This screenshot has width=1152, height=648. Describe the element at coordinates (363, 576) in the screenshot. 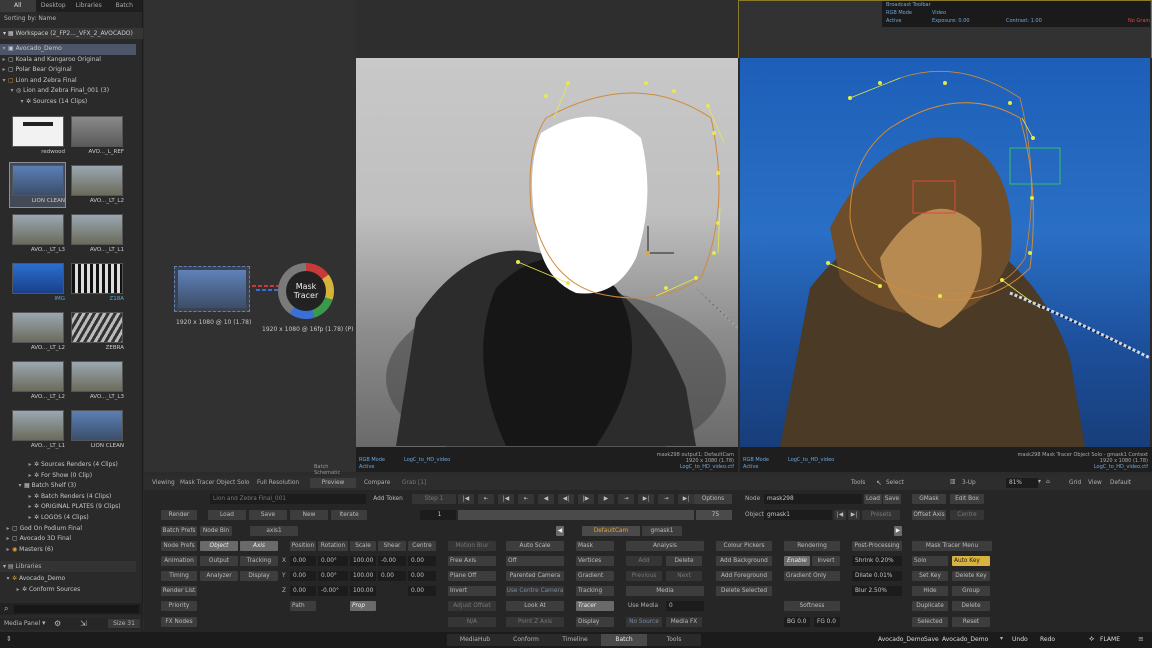

I see `scale-y-field: 100.00` at that location.